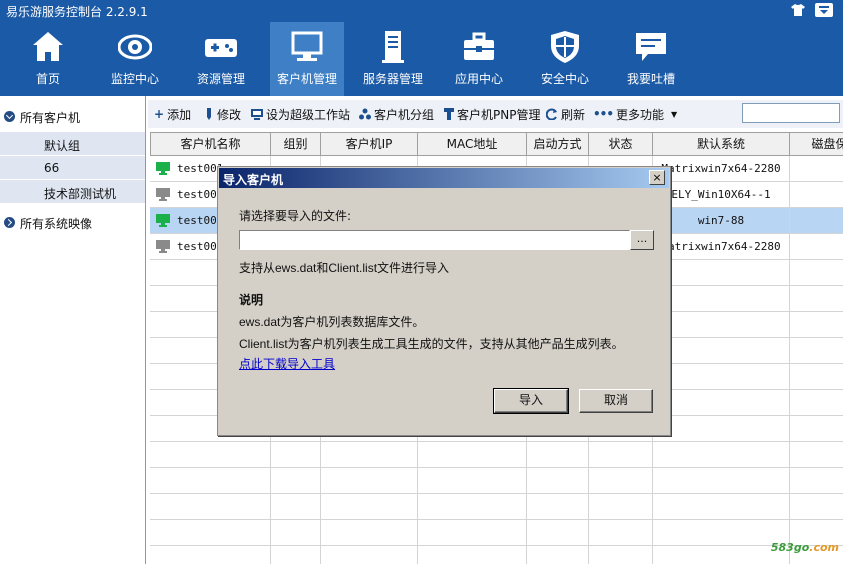 Image resolution: width=843 pixels, height=564 pixels. What do you see at coordinates (50, 118) in the screenshot?
I see `tree-label: 所有客户机` at bounding box center [50, 118].